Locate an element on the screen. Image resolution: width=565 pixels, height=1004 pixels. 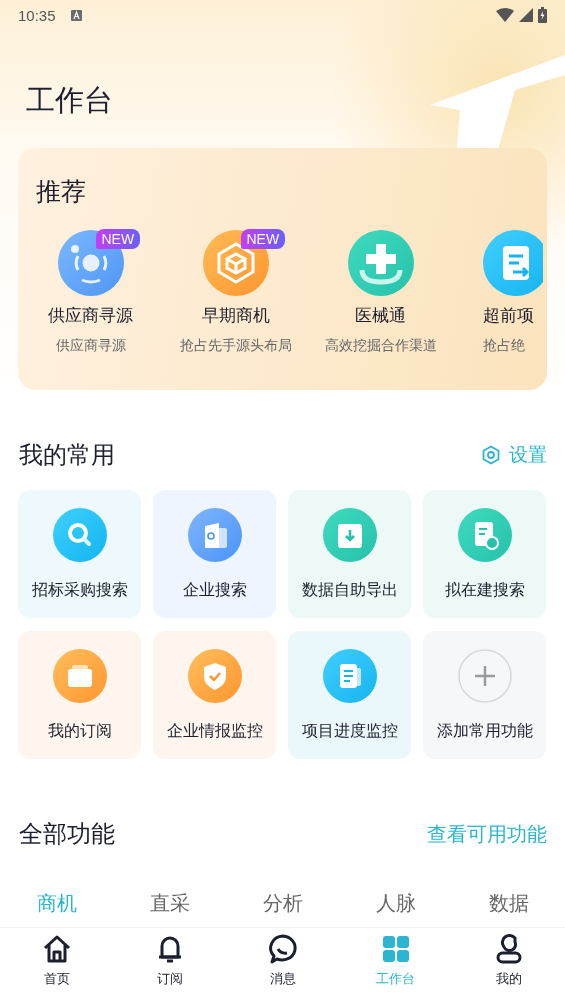
feature-tile: 企业情报监控 is located at coordinates (214, 695).